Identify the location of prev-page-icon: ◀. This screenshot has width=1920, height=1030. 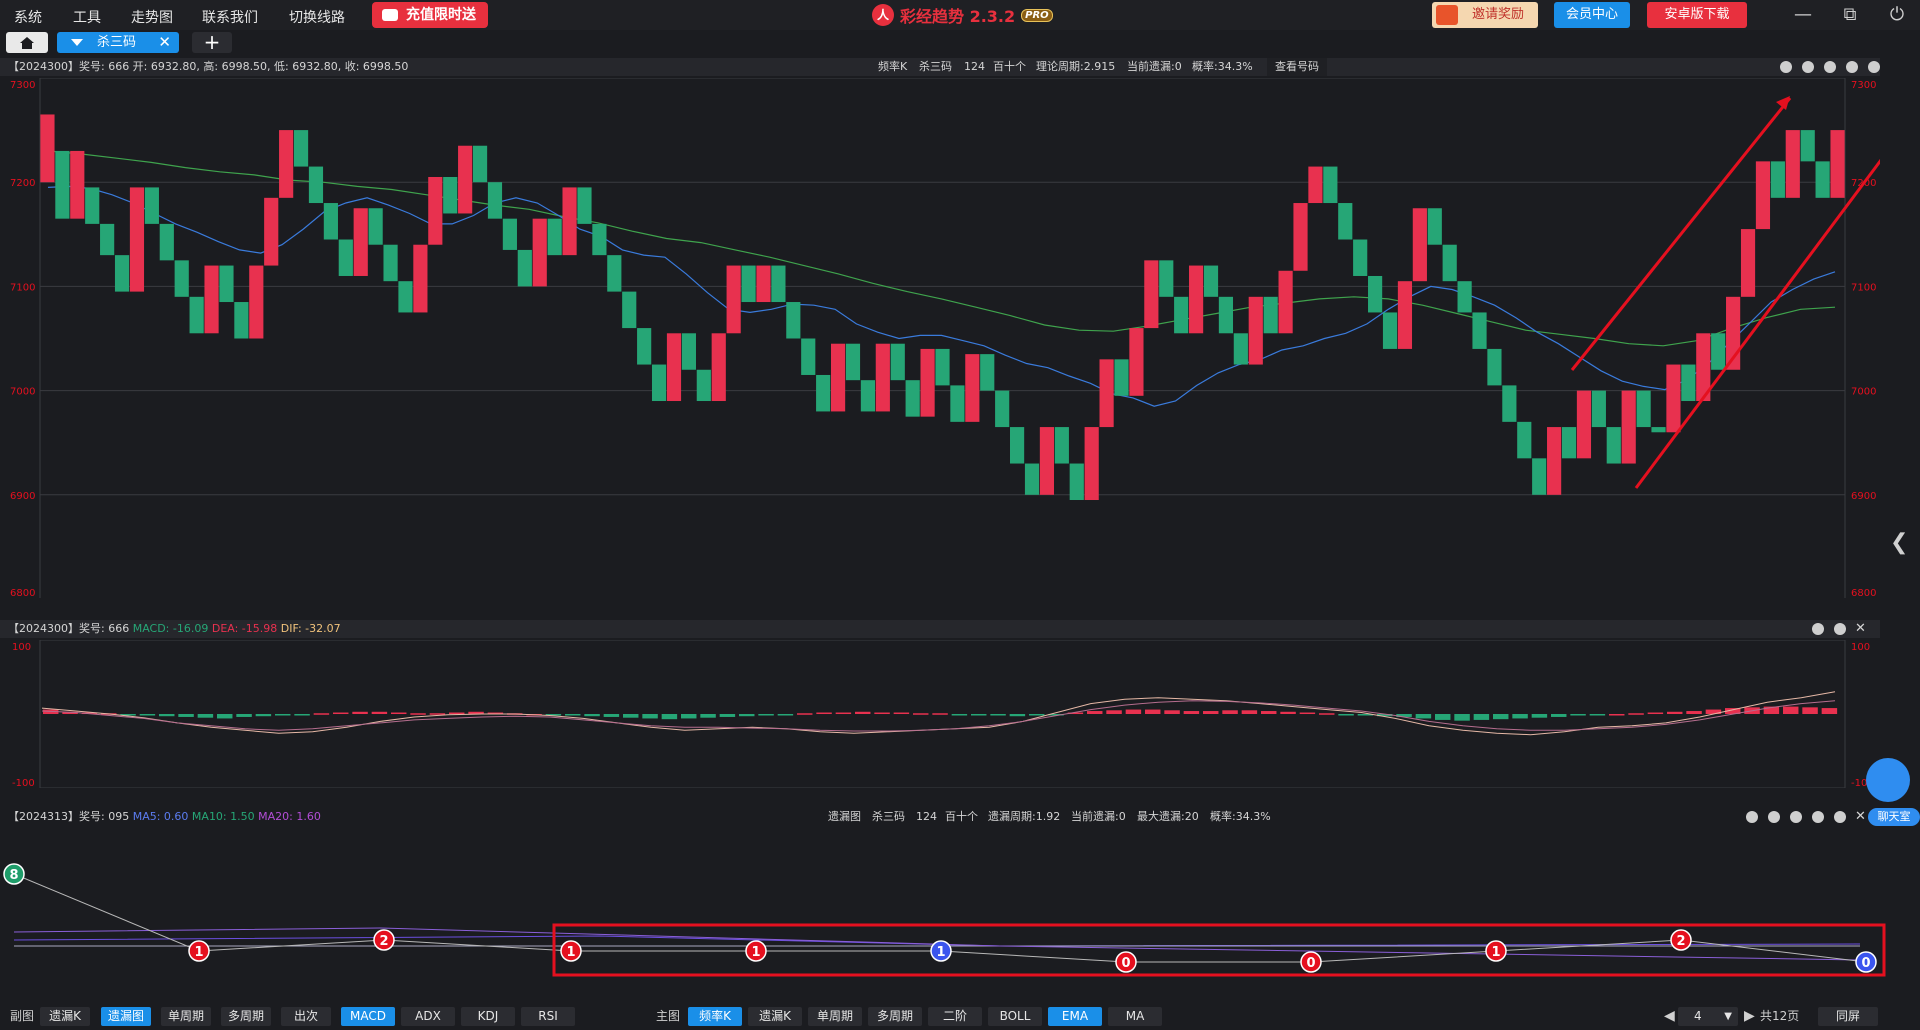
(1669, 1016).